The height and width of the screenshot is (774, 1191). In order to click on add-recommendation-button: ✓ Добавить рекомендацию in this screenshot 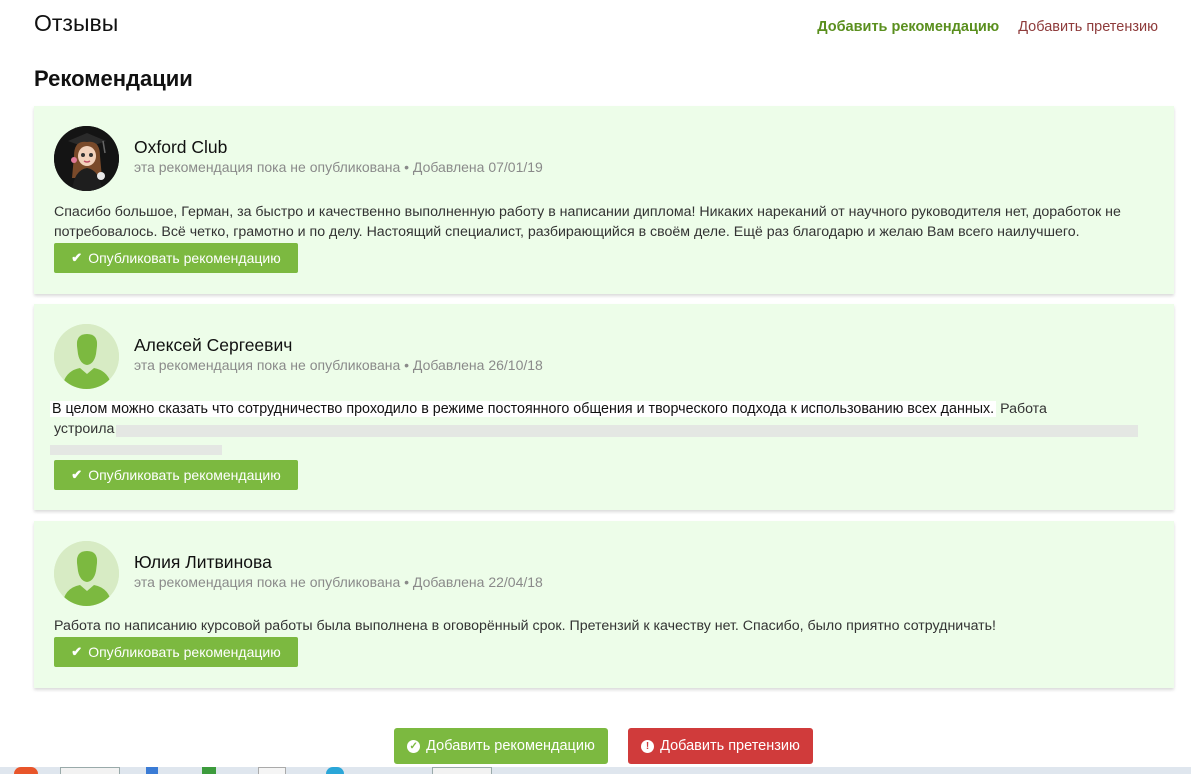, I will do `click(501, 746)`.